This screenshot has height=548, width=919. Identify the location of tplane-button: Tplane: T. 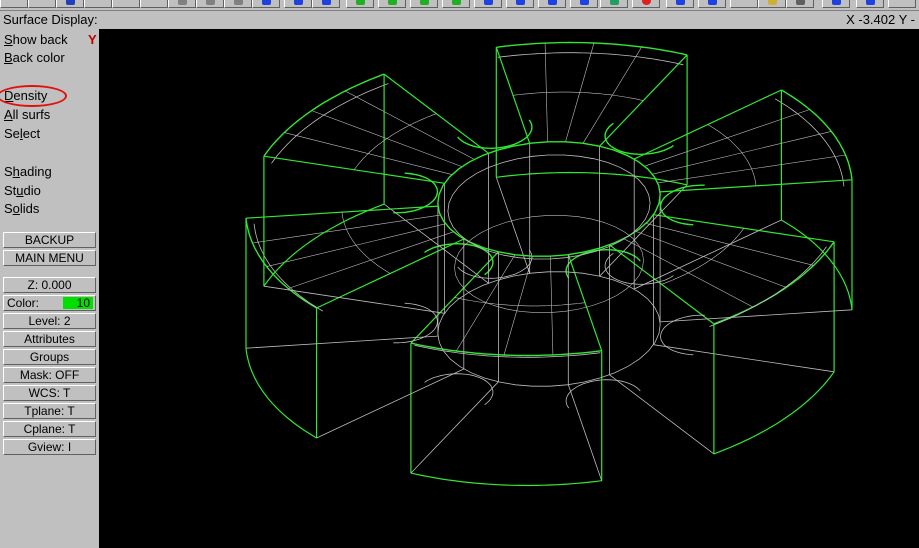
(49, 411).